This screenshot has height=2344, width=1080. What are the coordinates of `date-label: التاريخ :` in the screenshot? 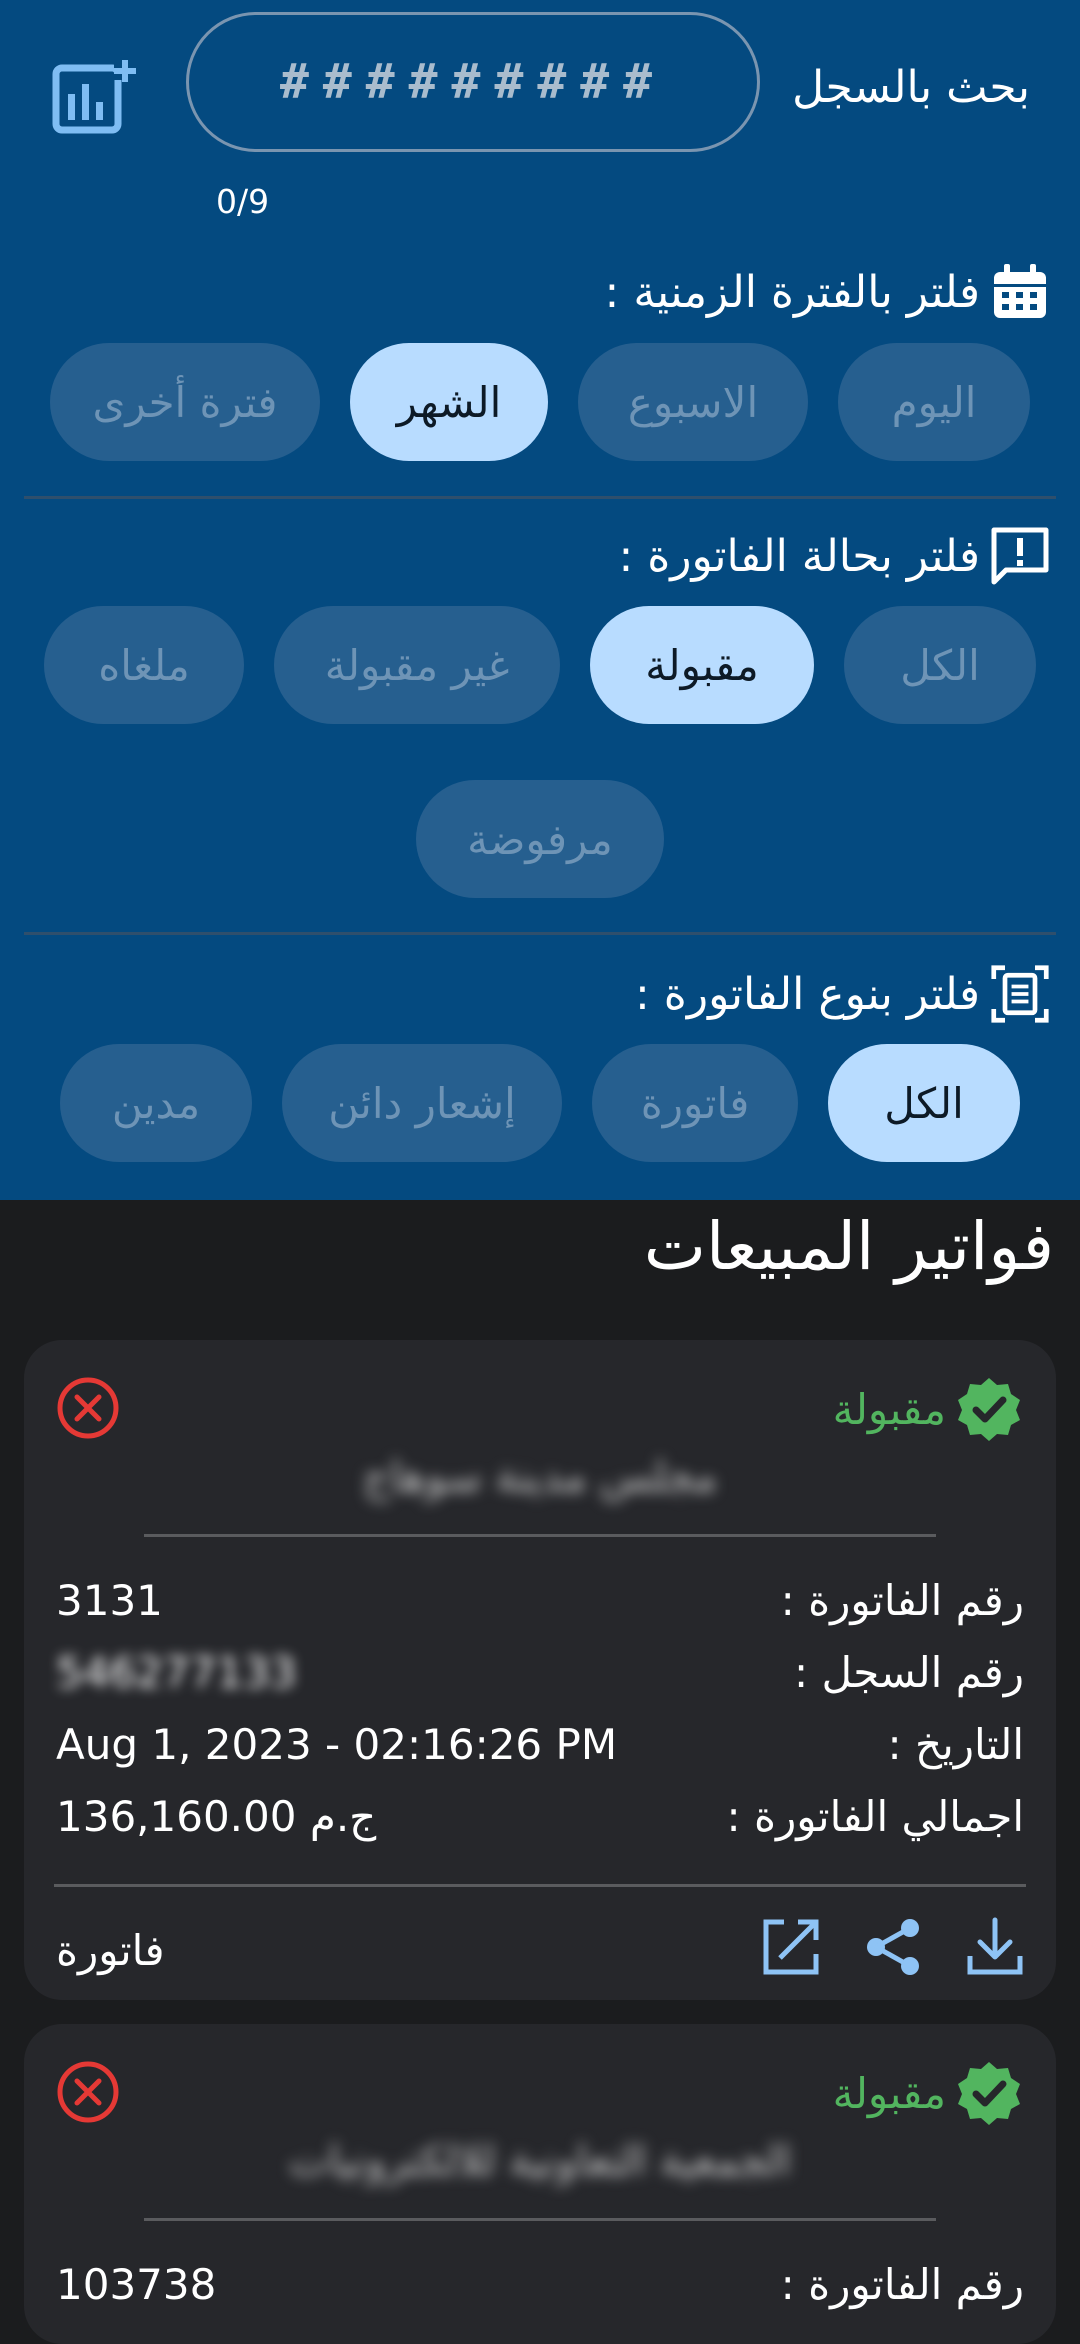 It's located at (955, 1744).